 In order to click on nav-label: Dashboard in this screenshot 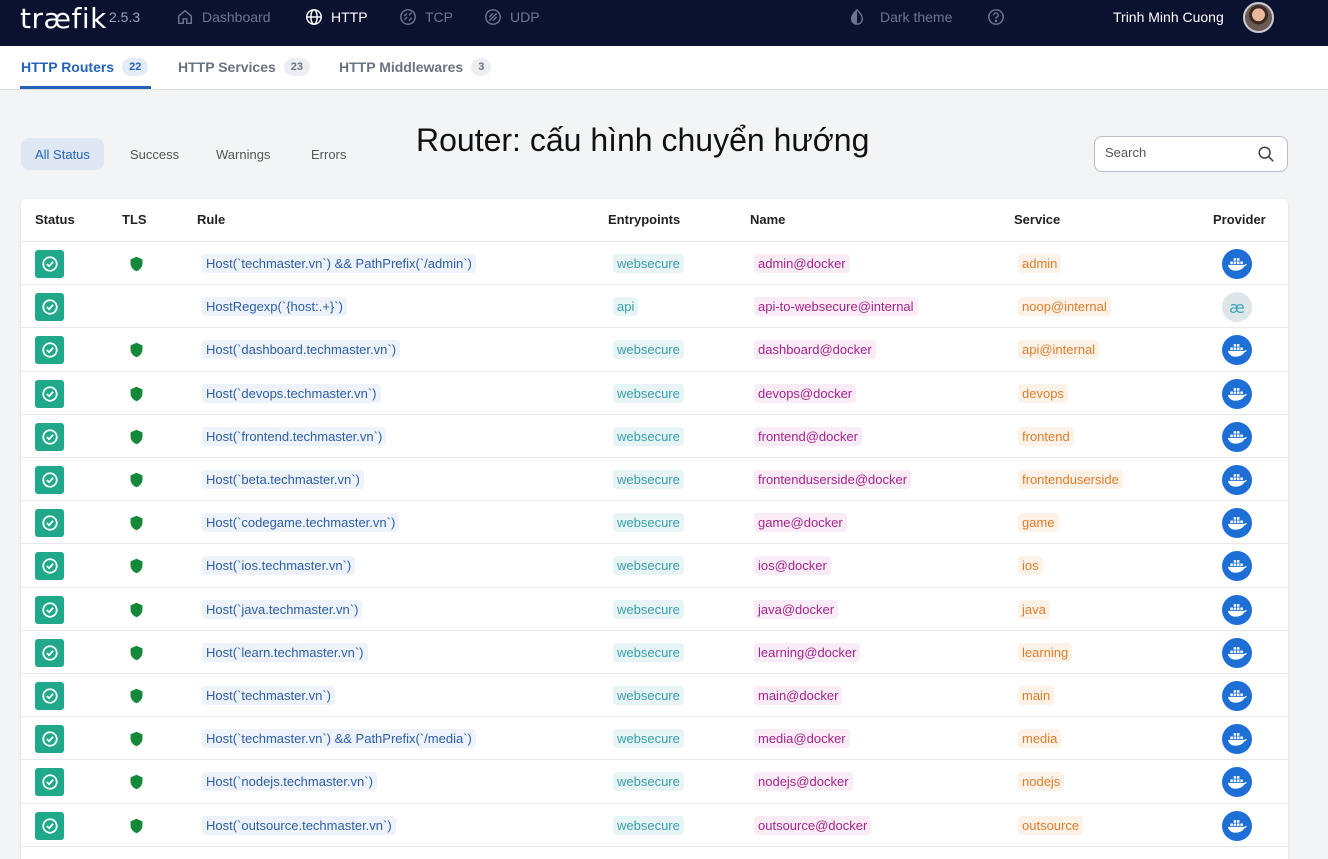, I will do `click(236, 17)`.